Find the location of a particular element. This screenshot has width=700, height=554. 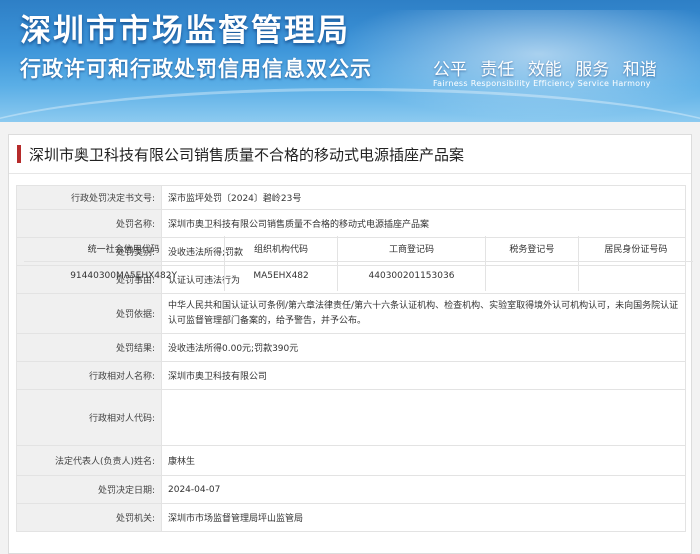

table-row: 处罚结果: 没收违法所得0.00元;罚款390元 is located at coordinates (351, 347).